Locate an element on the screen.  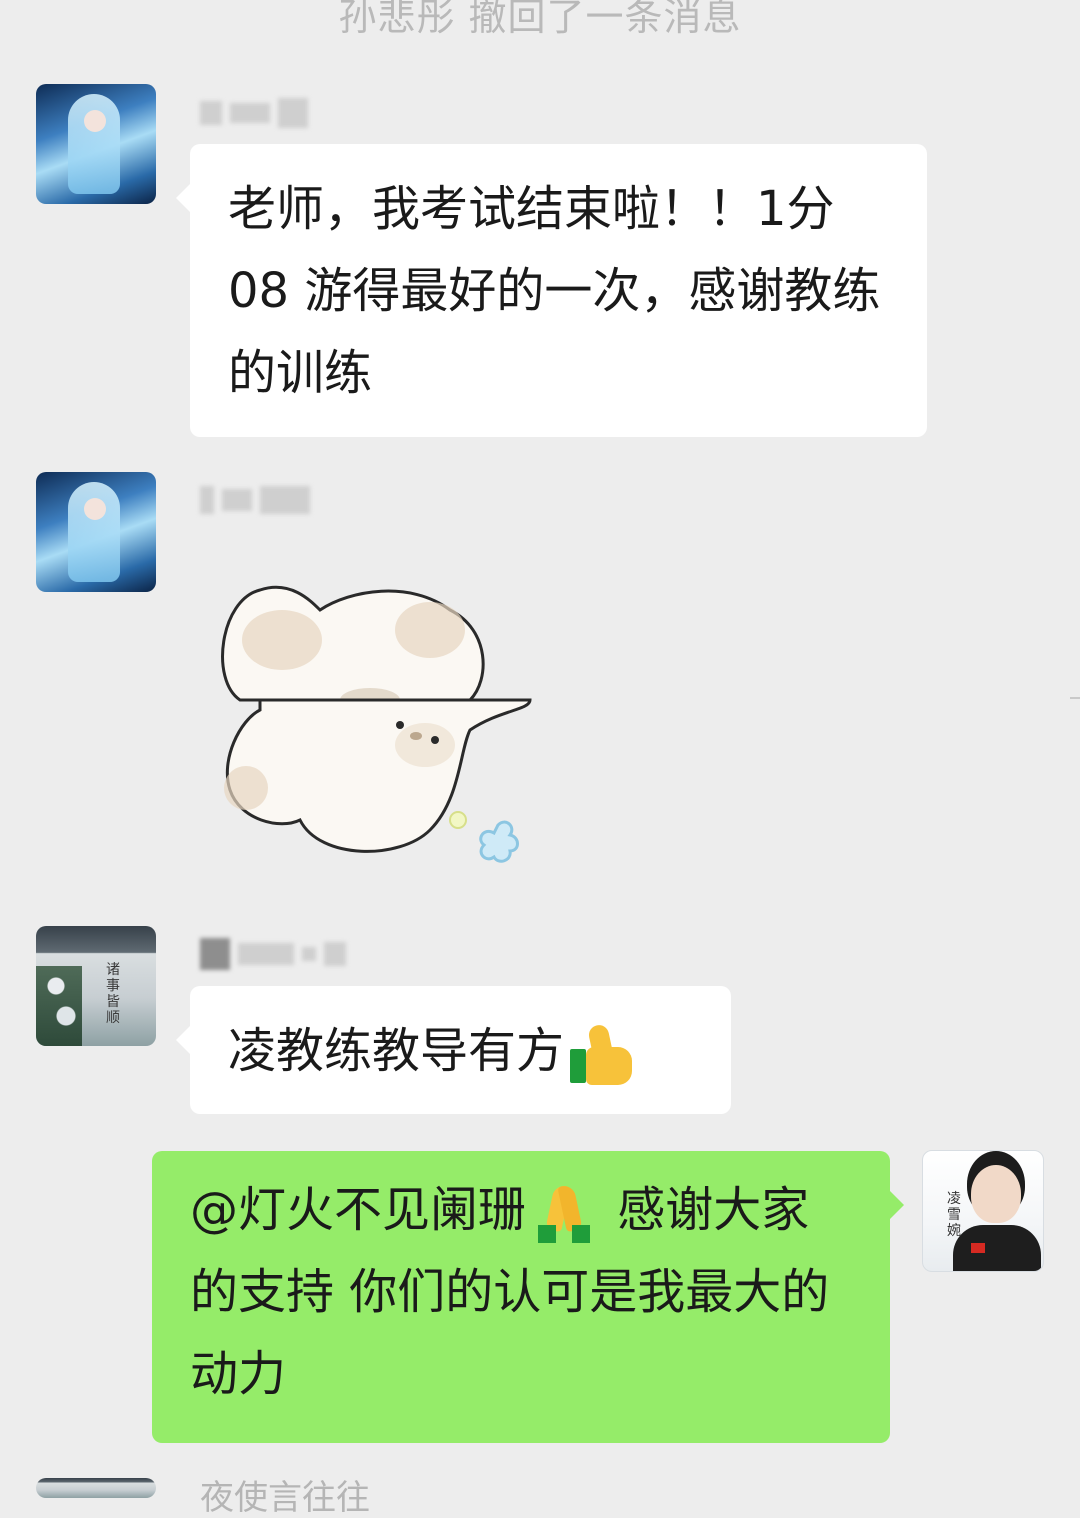
sender-name: 夜使言往往 is located at coordinates (285, 1498).